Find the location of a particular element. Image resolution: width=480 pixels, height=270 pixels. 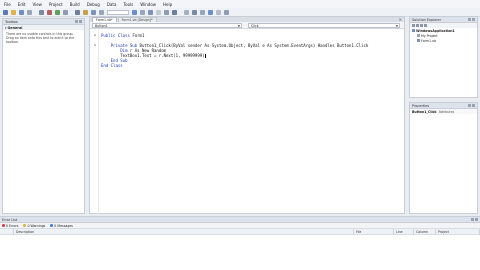

editor-gutter is located at coordinates (94, 122).